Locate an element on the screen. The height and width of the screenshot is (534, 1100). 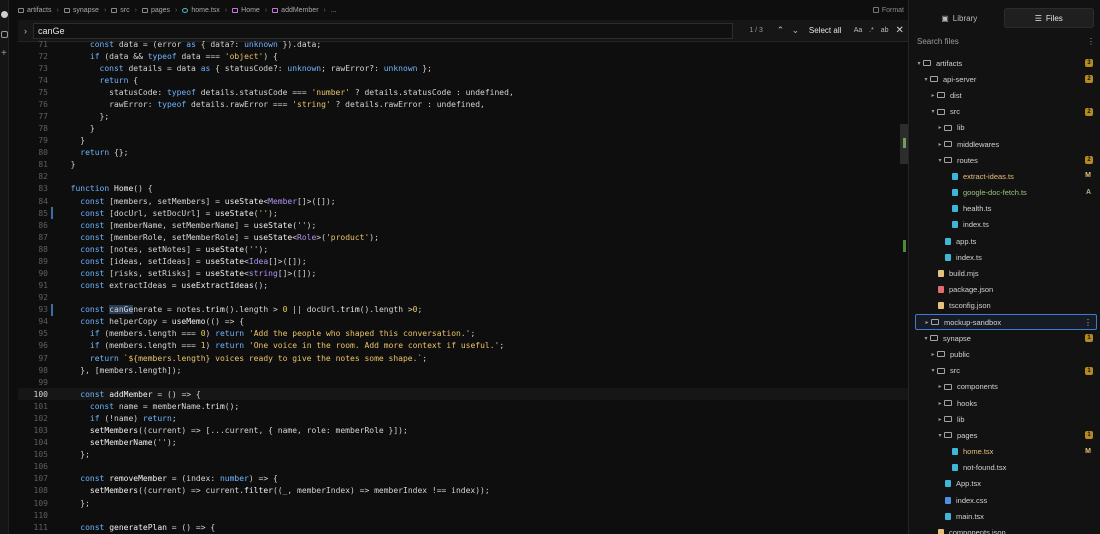
tree-file: health.ts is located at coordinates (1006, 209).